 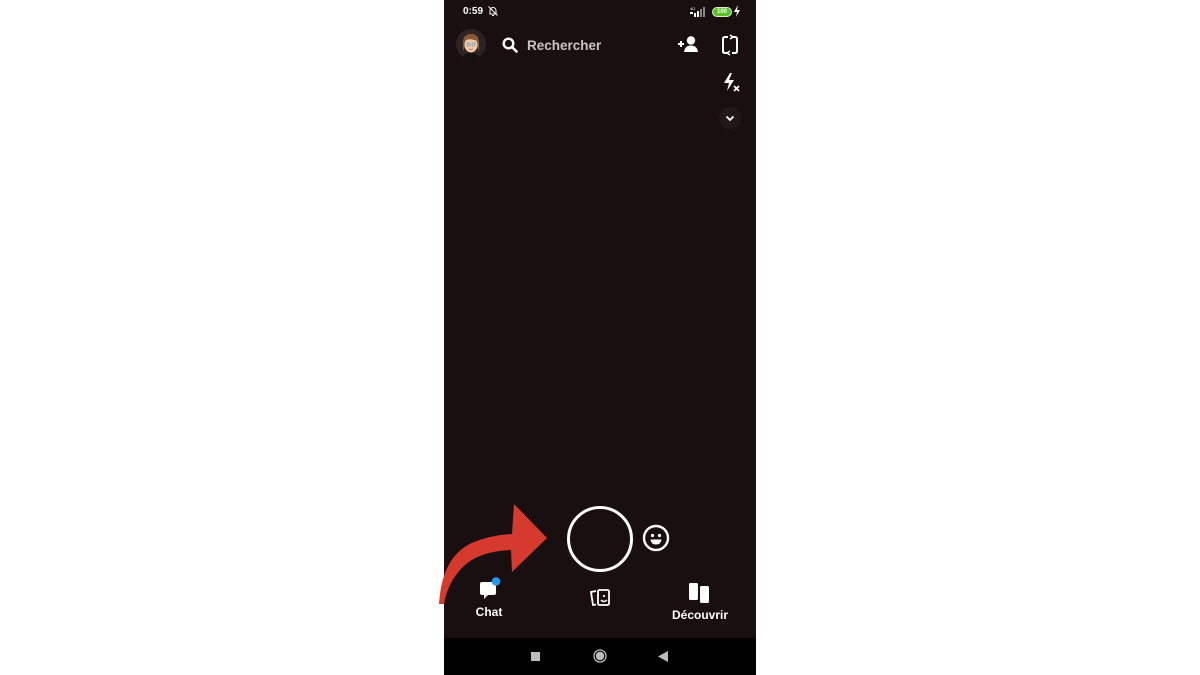 I want to click on top-bar: Rechercher, so click(x=600, y=45).